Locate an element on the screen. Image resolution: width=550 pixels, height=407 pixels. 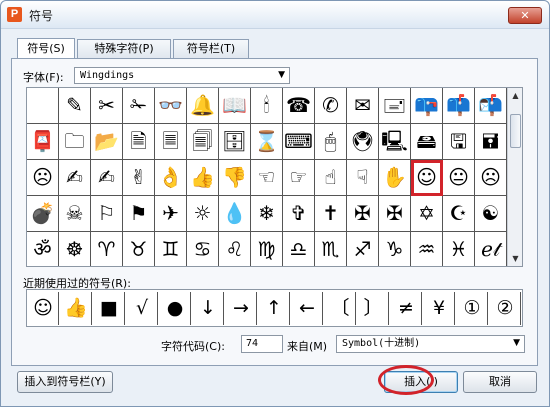
symbol-cell: 🗎 is located at coordinates (139, 142).